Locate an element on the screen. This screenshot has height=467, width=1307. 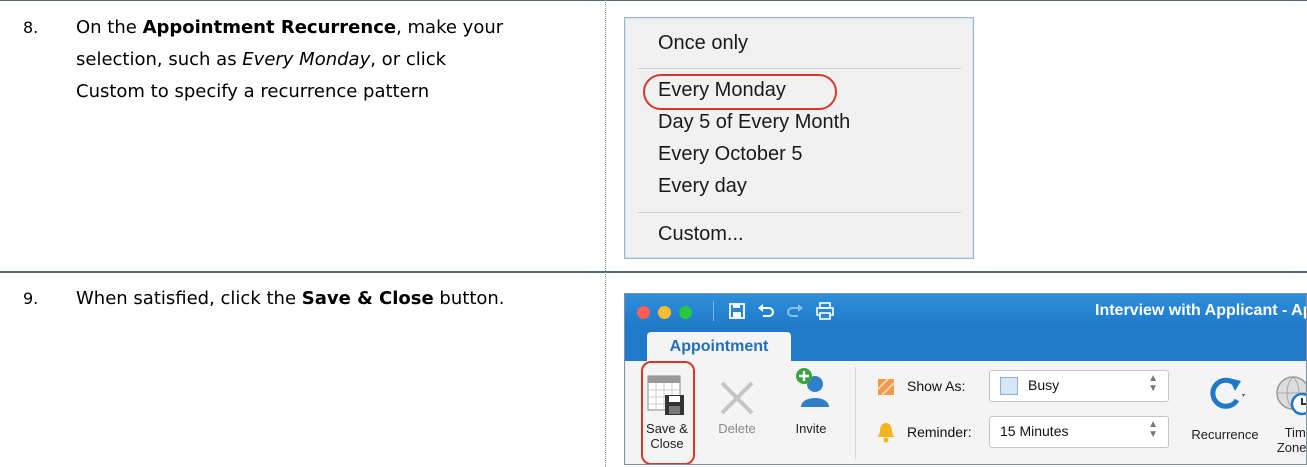
minimize-window-button is located at coordinates (664, 312).